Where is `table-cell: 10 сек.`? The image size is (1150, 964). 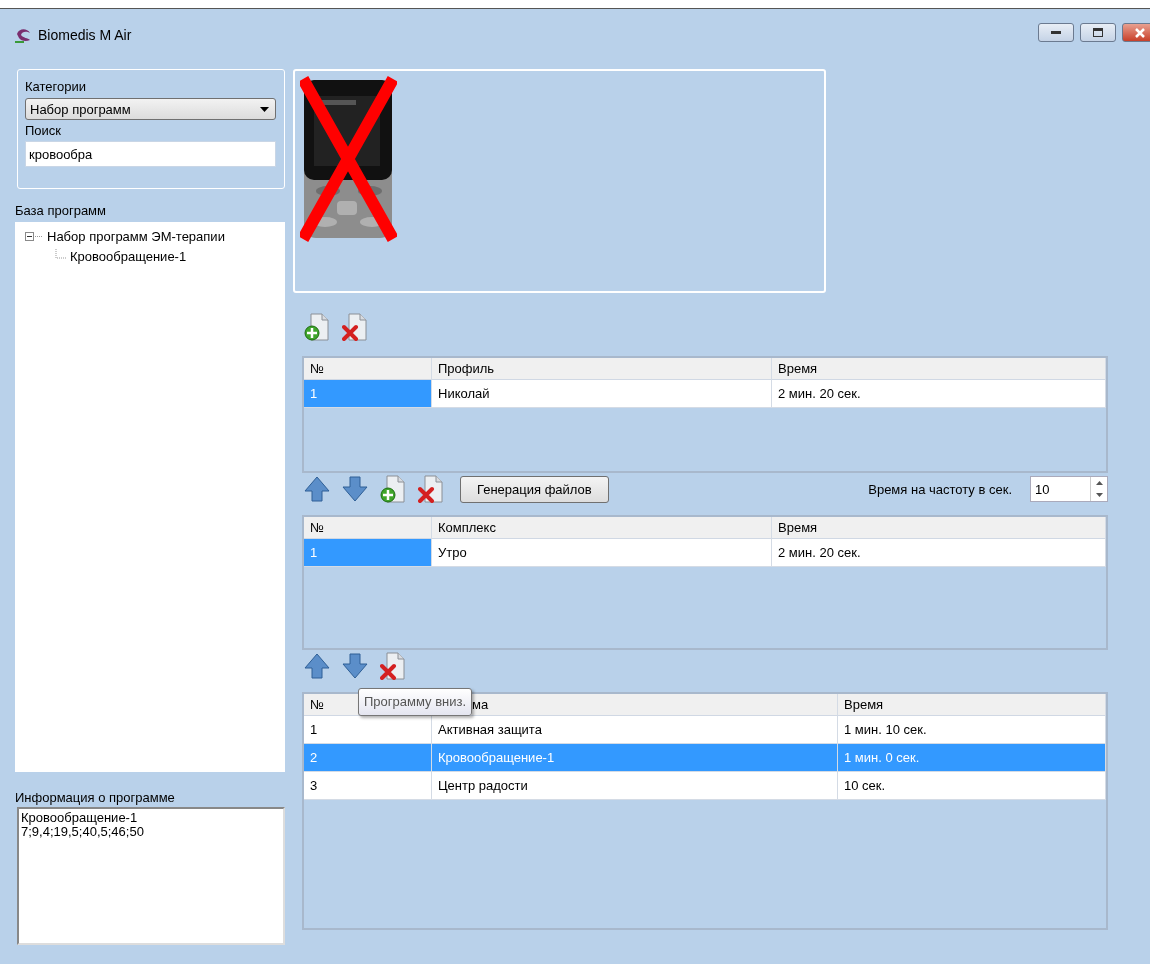
table-cell: 10 сек. is located at coordinates (972, 786).